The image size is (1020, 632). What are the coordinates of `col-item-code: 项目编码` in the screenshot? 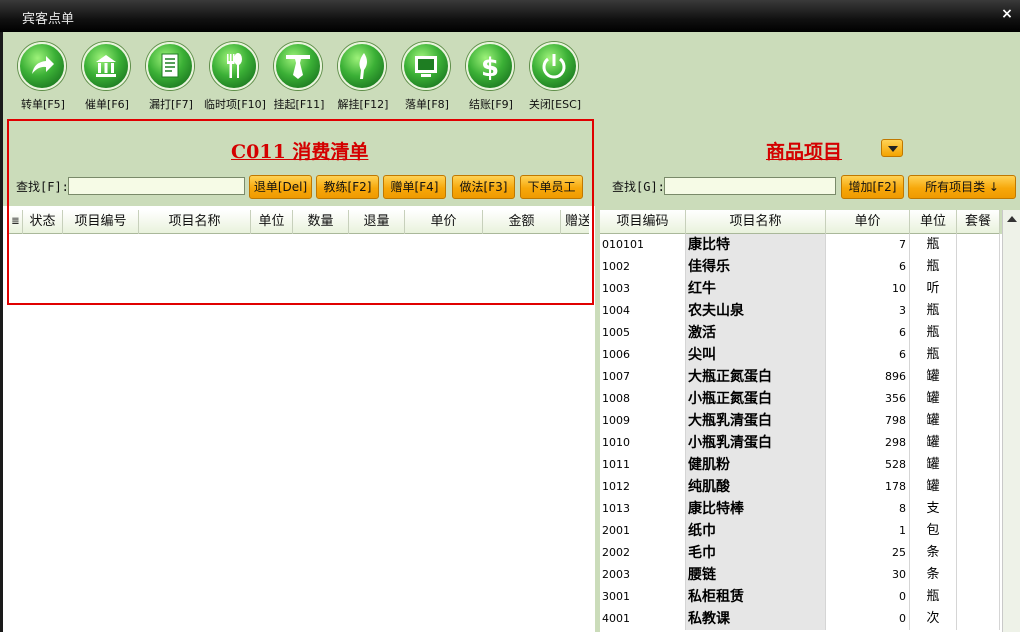 It's located at (643, 222).